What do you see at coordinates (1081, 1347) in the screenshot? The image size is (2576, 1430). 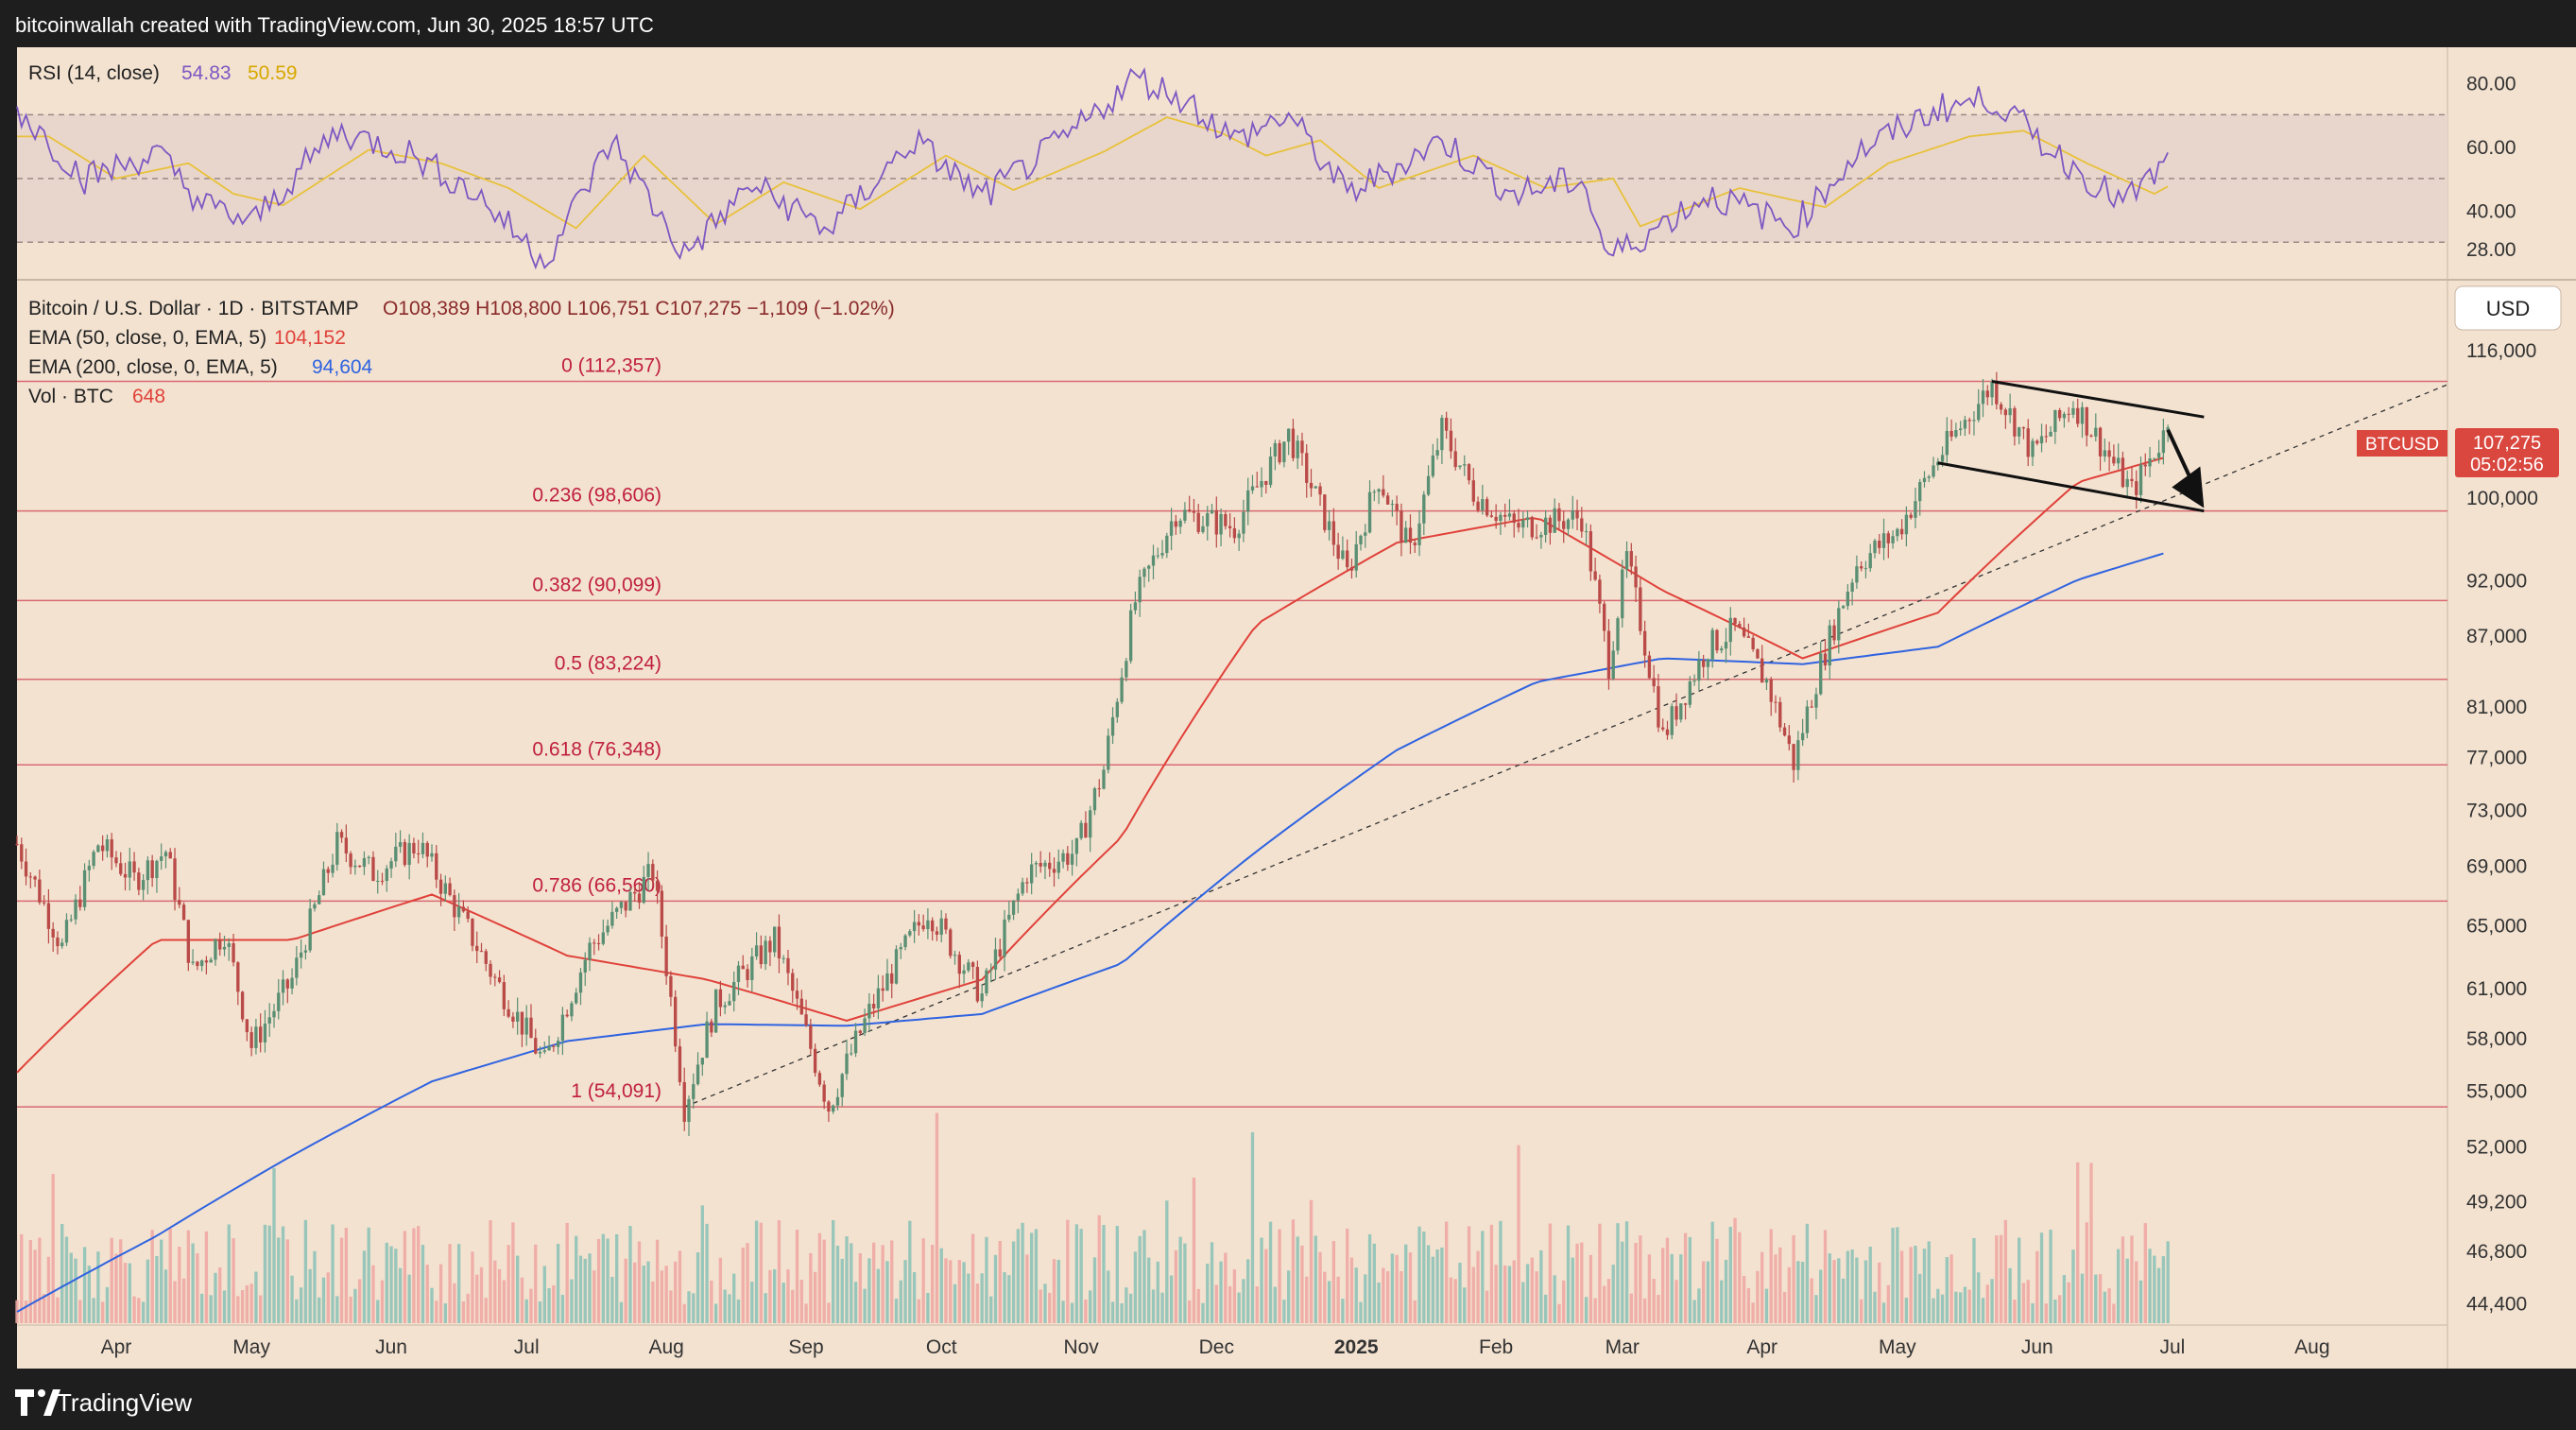 I see `time-tick-7: Nov` at bounding box center [1081, 1347].